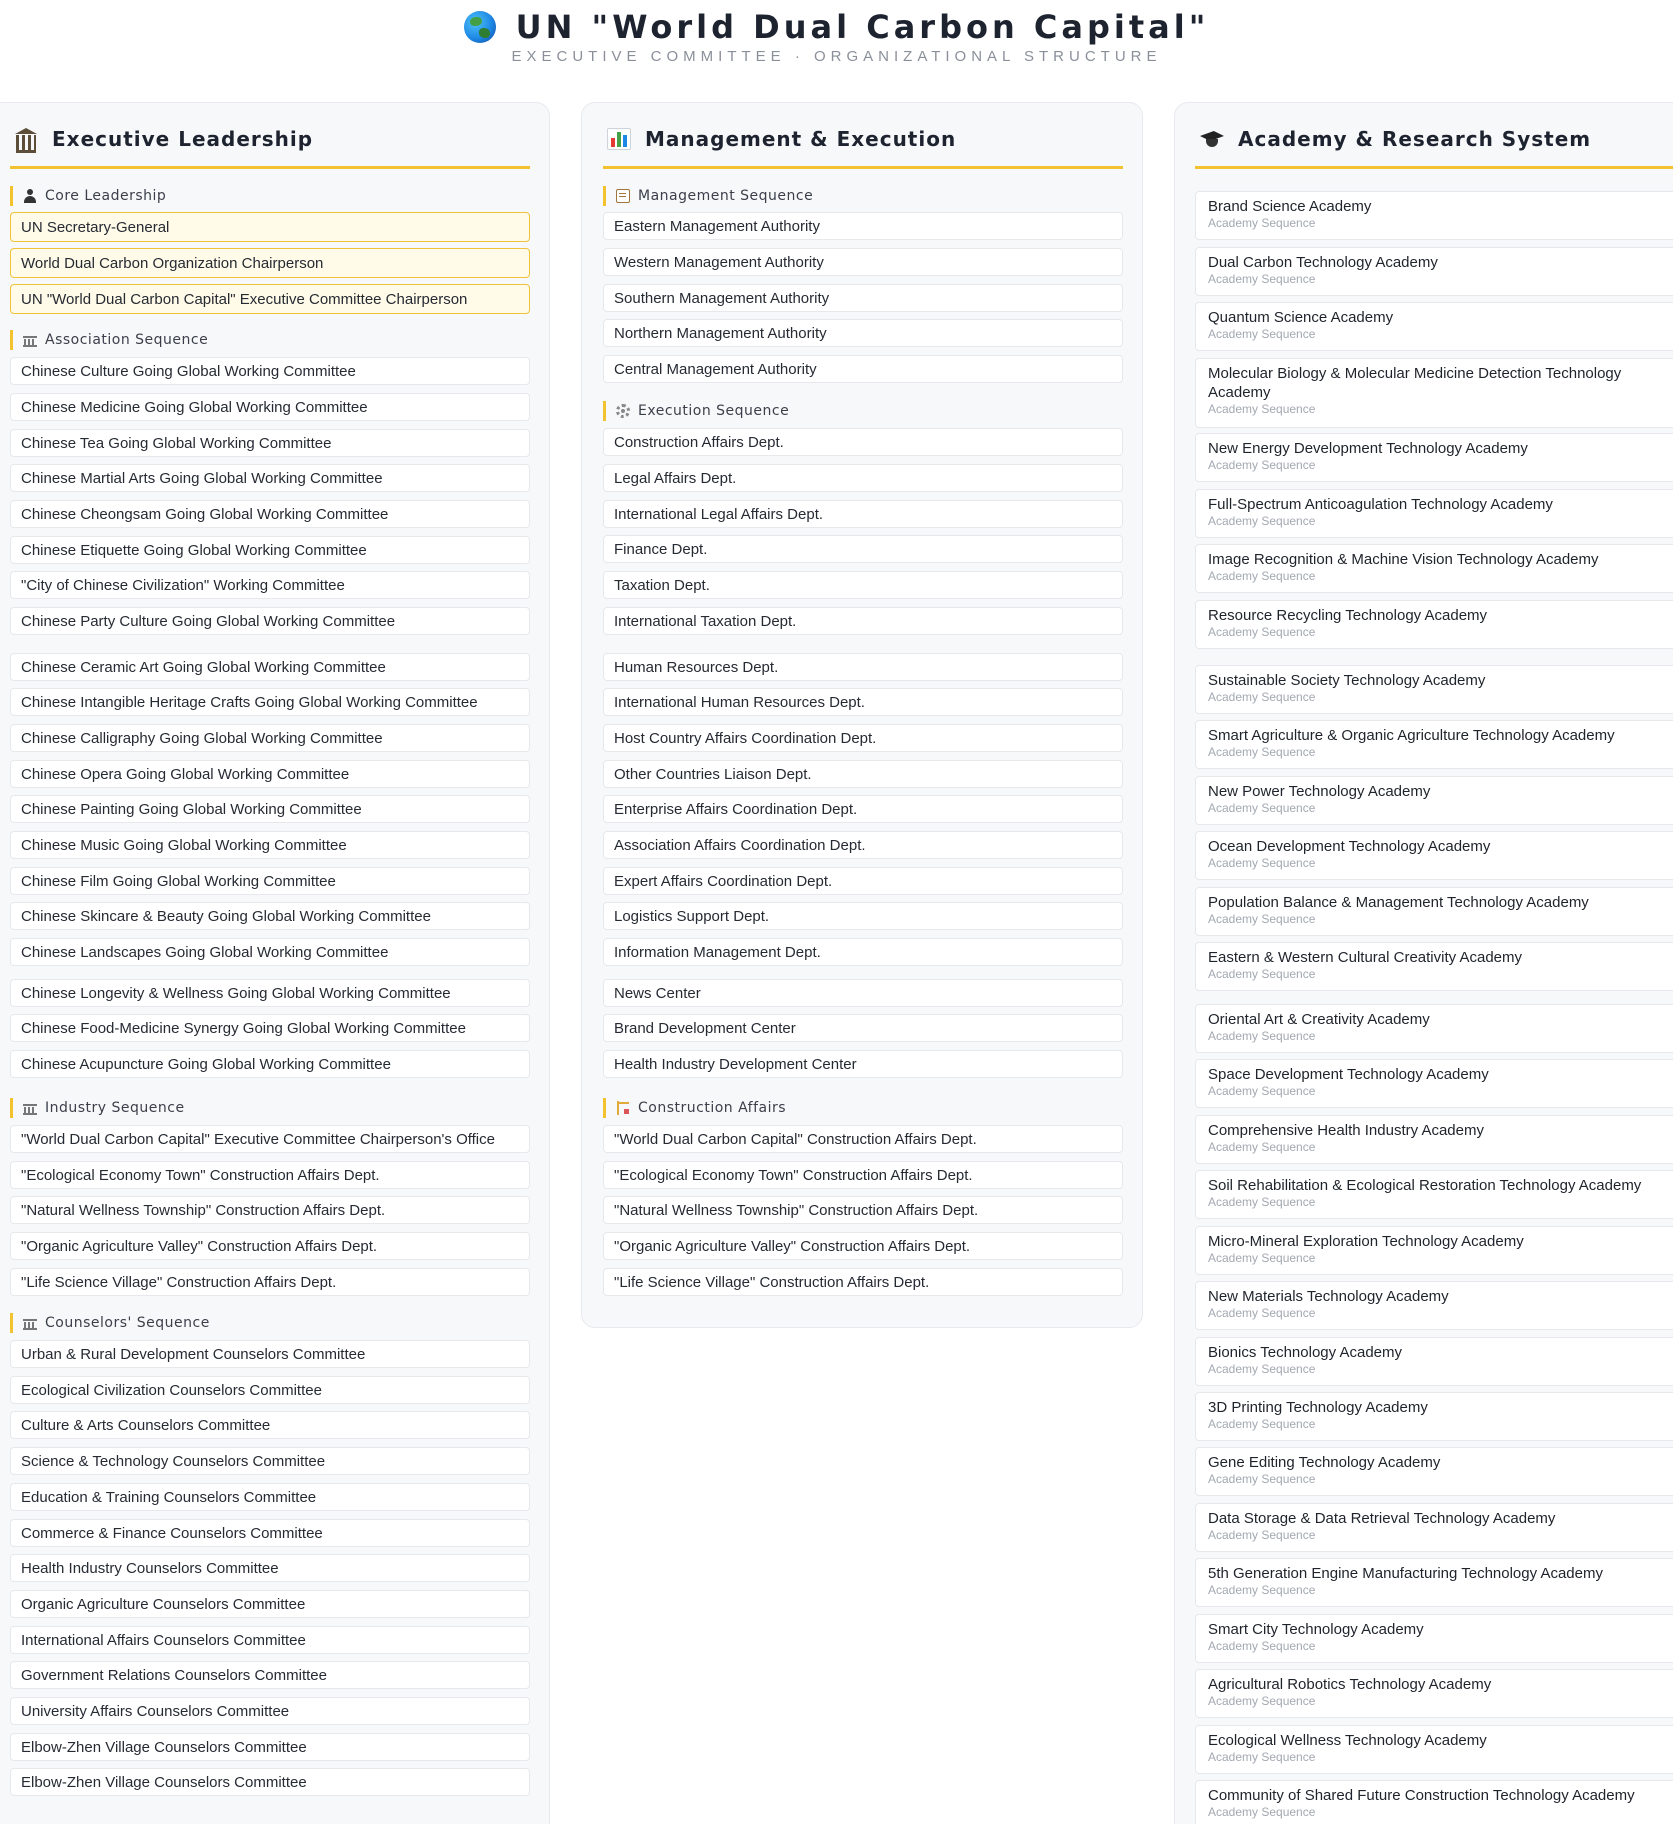 The width and height of the screenshot is (1673, 1824). Describe the element at coordinates (863, 549) in the screenshot. I see `list-item: Finance Dept.` at that location.